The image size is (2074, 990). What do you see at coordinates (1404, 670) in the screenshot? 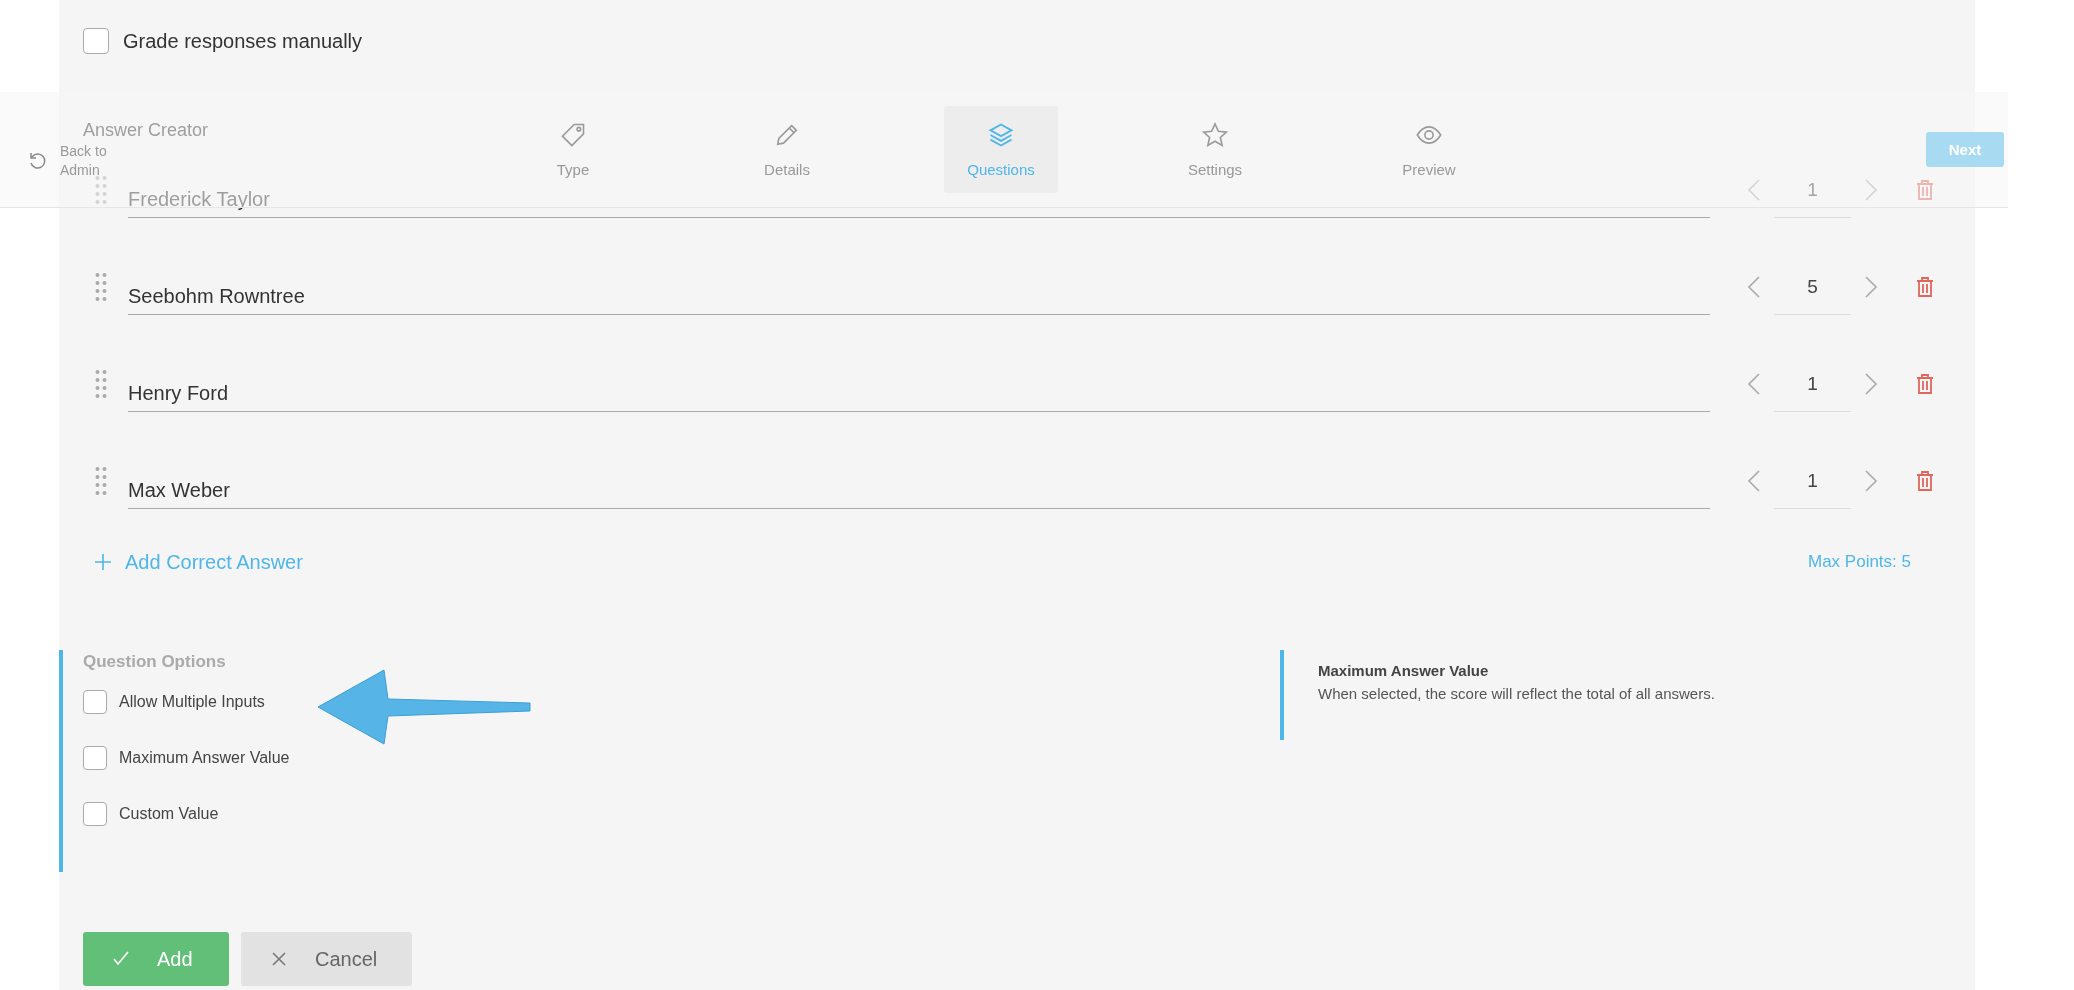
I see `info-title: Maximum Answer Value` at bounding box center [1404, 670].